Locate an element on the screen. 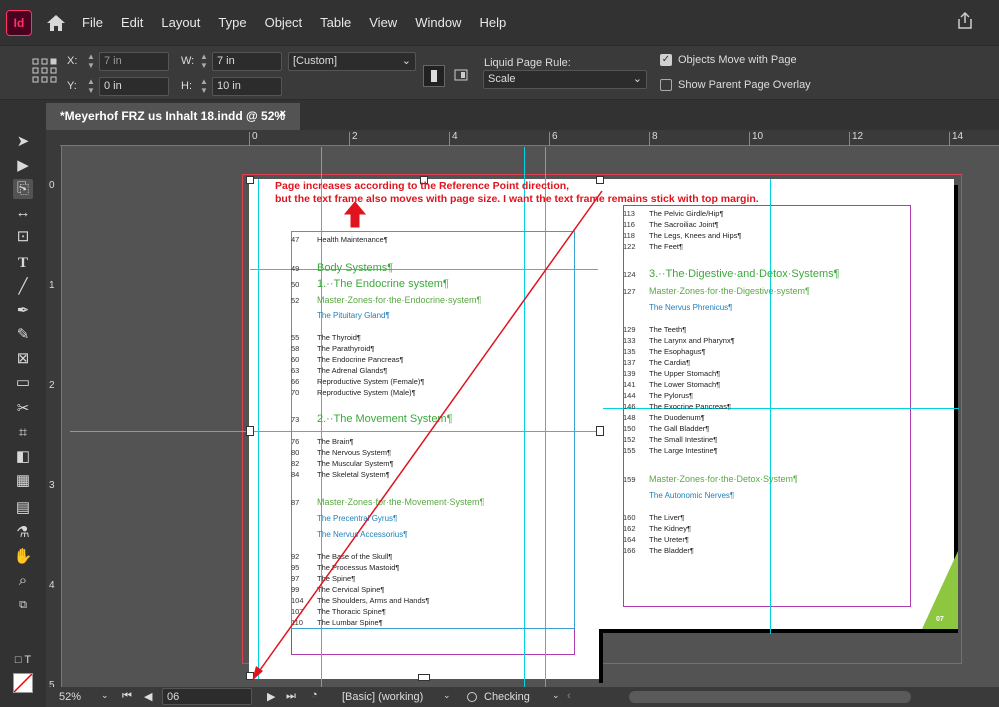 The width and height of the screenshot is (999, 707). ruler-tick-label: 8 is located at coordinates (655, 136).